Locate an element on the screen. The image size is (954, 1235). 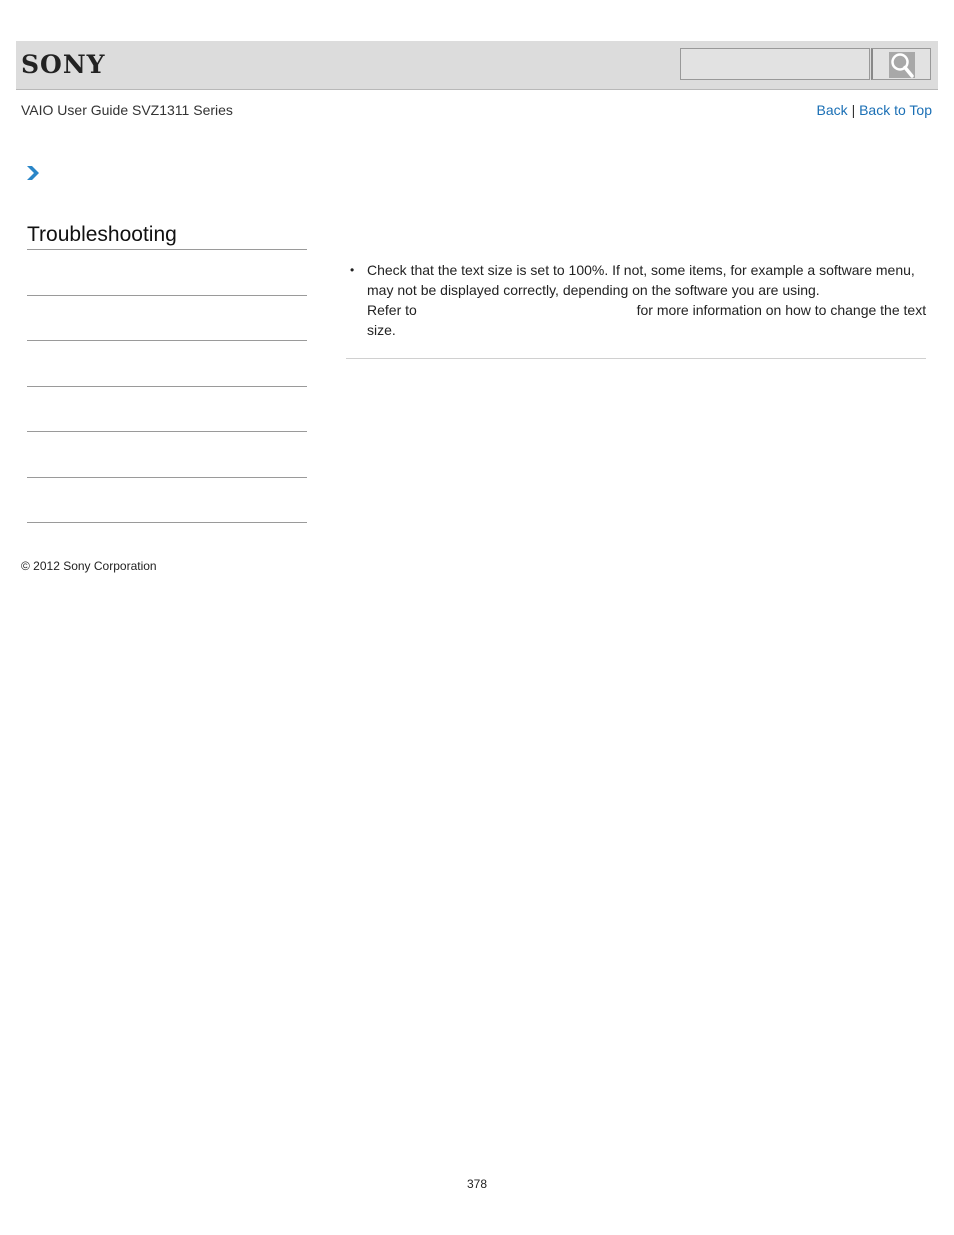
search-input is located at coordinates (775, 64).